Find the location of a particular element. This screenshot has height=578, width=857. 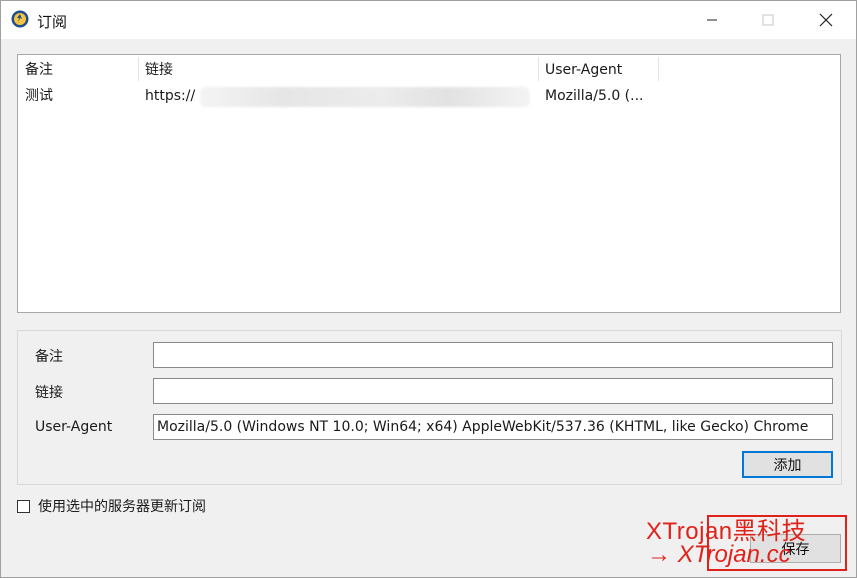

link-label: 链接 is located at coordinates (49, 393).